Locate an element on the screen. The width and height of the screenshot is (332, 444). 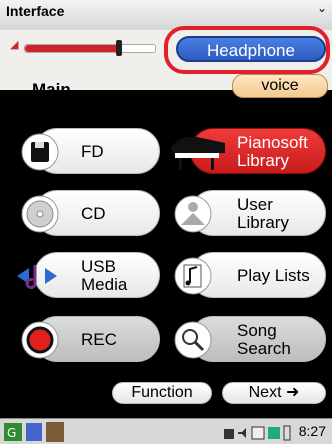
volume-slider is located at coordinates (90, 48).